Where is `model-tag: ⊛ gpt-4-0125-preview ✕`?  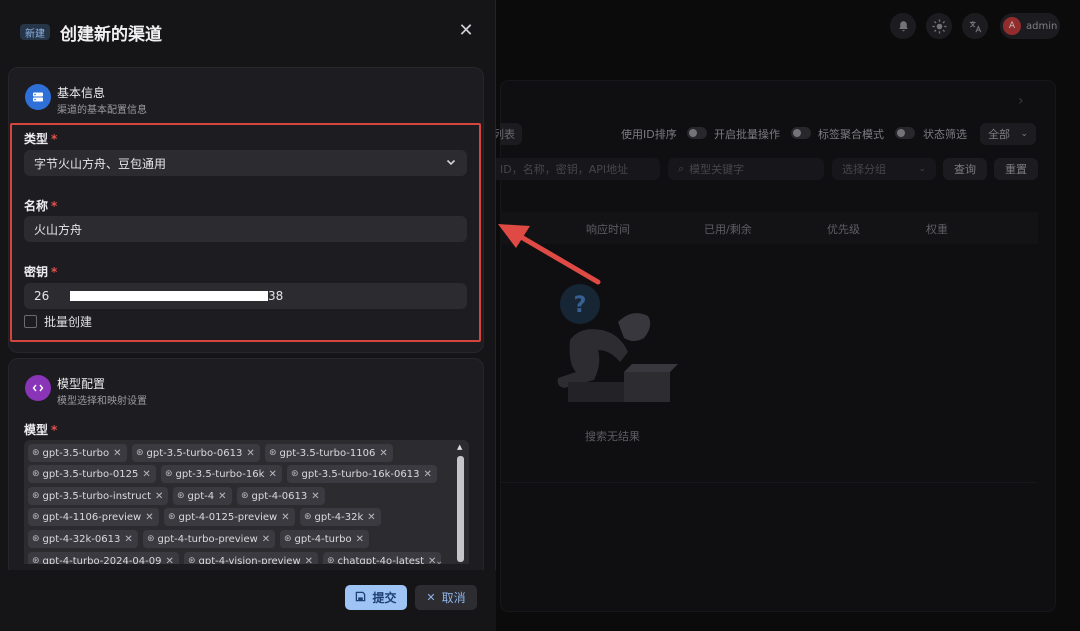
model-tag: ⊛ gpt-4-0125-preview ✕ is located at coordinates (229, 517).